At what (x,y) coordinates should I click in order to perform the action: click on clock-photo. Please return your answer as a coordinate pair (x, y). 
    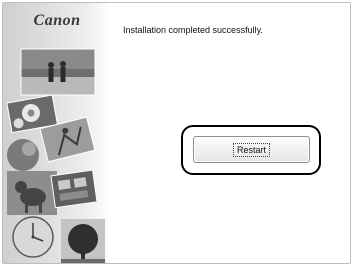
    Looking at the image, I should click on (33, 237).